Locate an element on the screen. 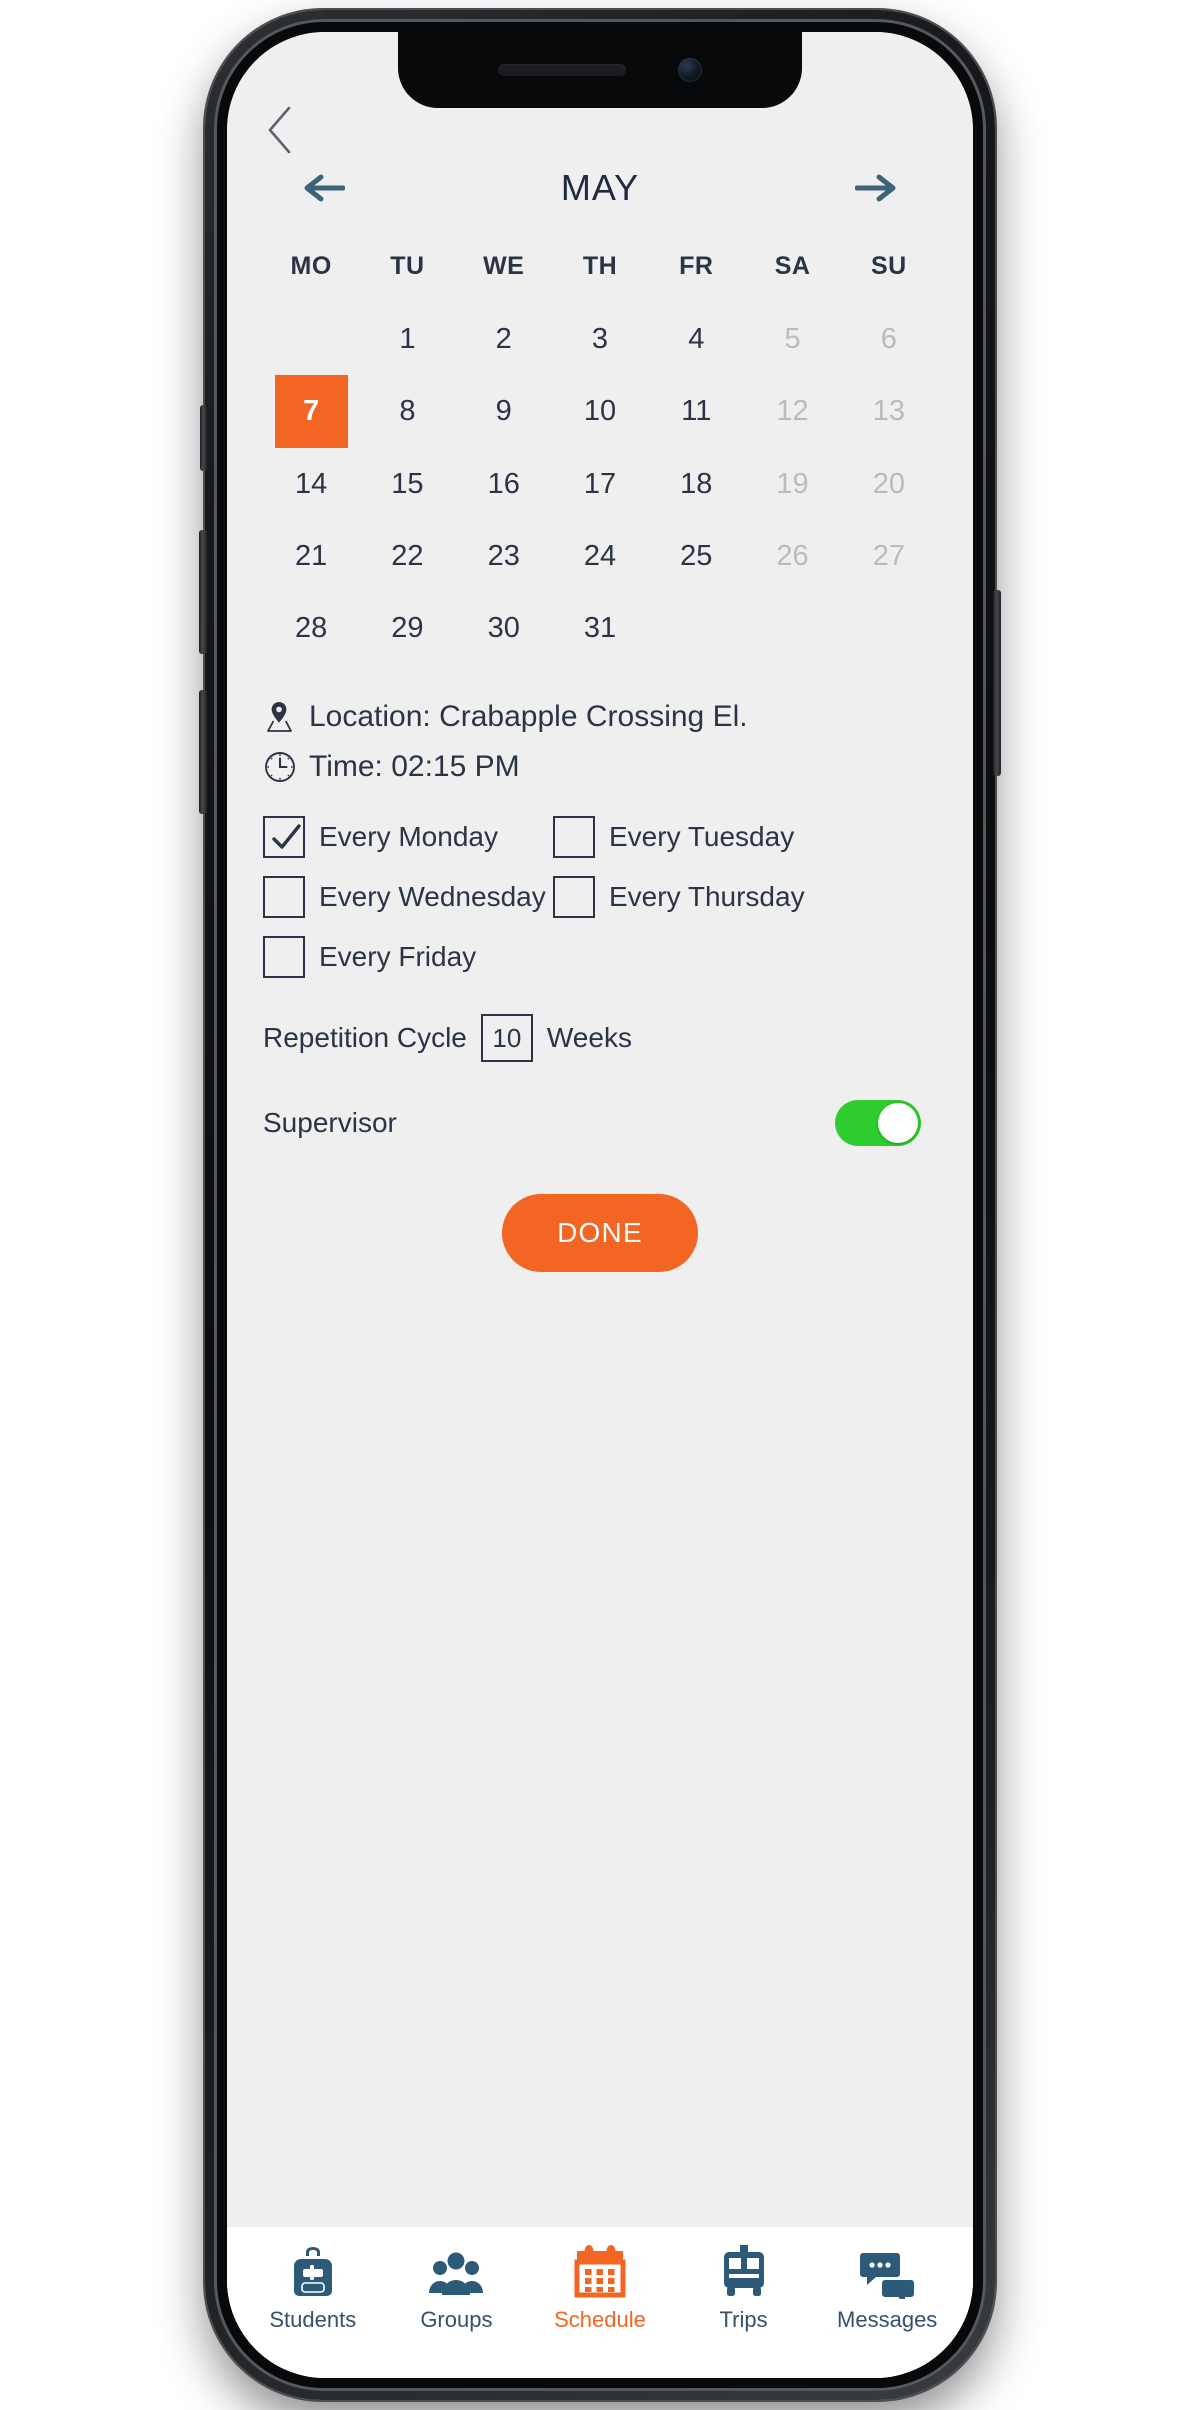 The image size is (1200, 2410). checkbox-every-thursday: Every Thursday is located at coordinates (748, 897).